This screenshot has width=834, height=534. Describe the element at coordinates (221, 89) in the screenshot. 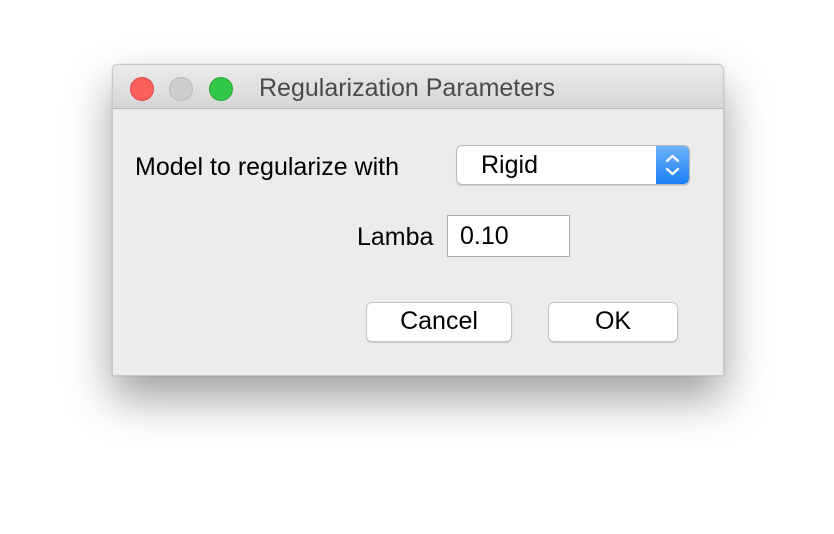

I see `zoom-icon` at that location.